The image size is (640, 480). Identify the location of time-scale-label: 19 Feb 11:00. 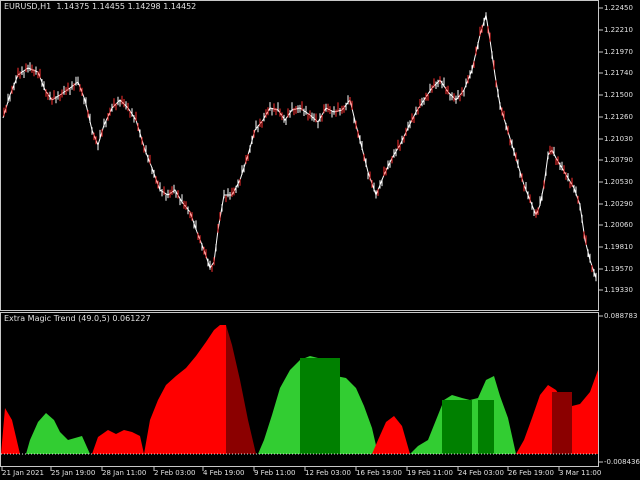
(430, 473).